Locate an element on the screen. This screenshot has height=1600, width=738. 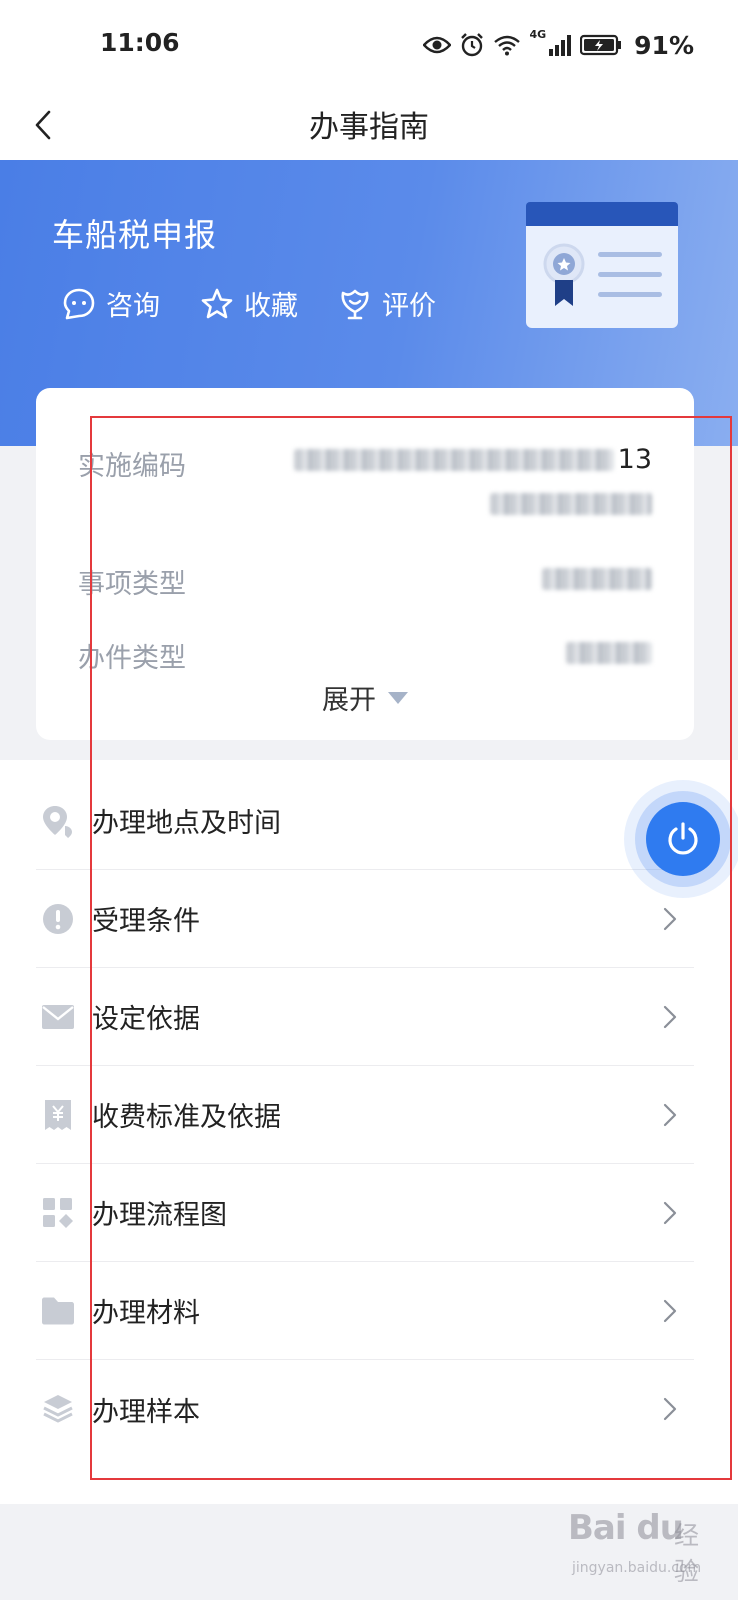
power-icon is located at coordinates (683, 838).